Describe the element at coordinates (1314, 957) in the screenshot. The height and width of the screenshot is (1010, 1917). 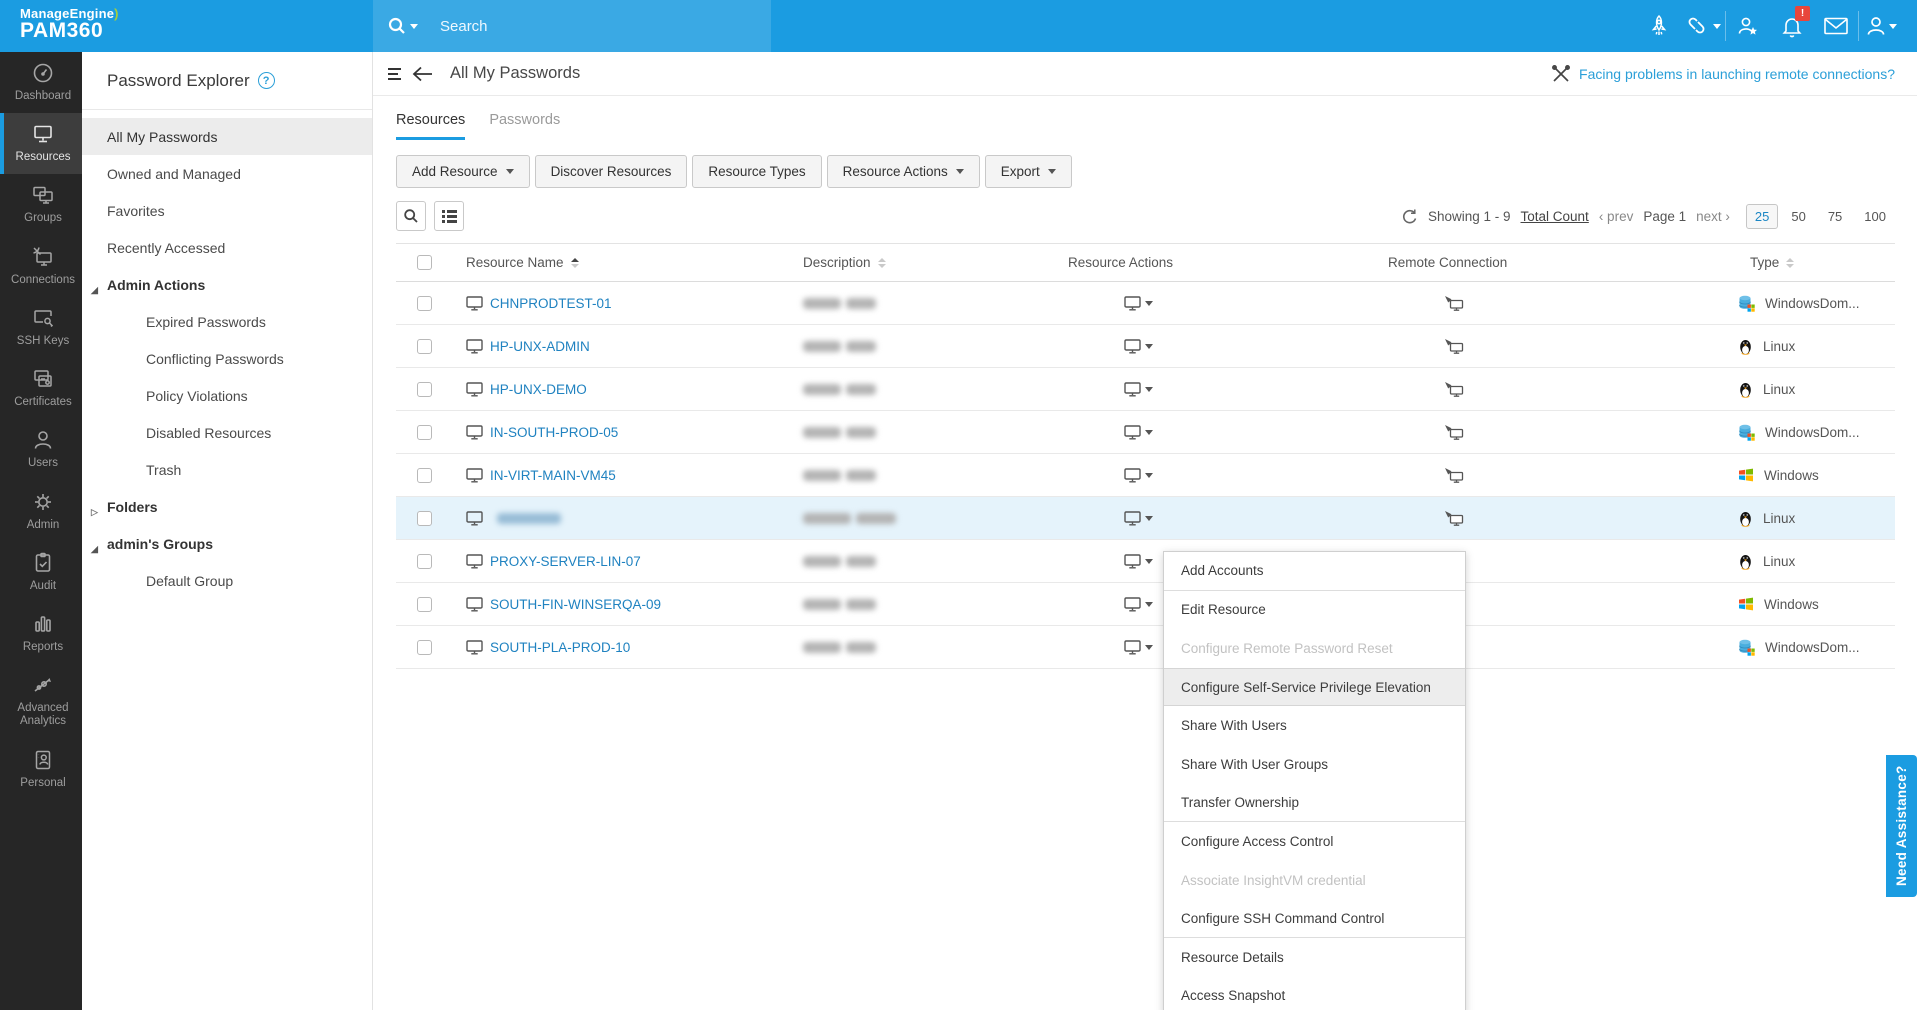
I see `context-menu-item: Resource Details` at that location.